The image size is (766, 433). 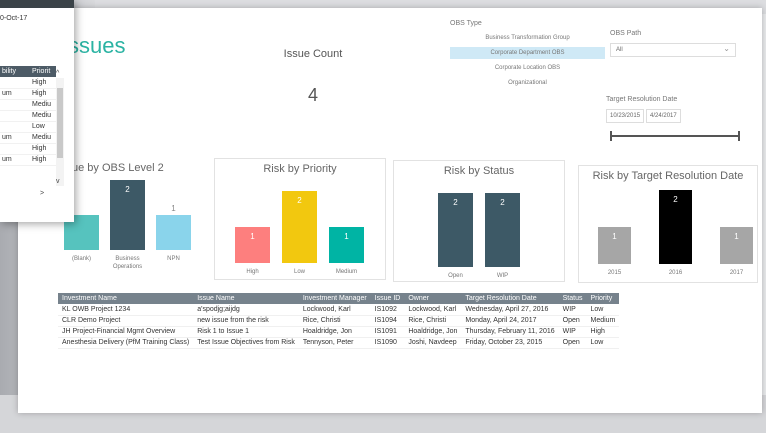 I want to click on obs-path-value: All, so click(x=619, y=50).